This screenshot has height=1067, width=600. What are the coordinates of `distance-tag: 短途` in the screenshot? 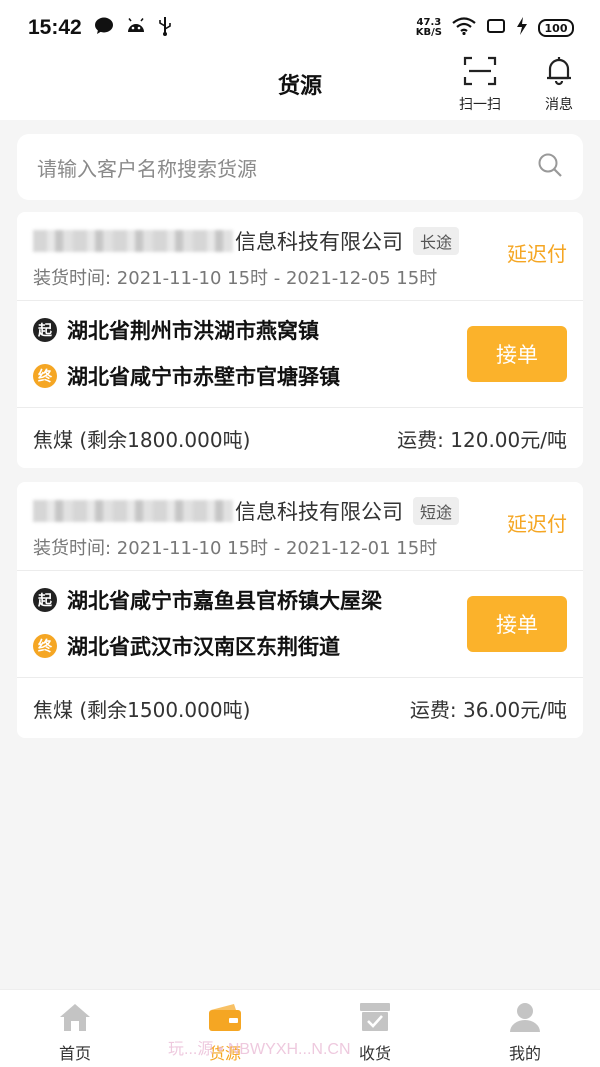 It's located at (436, 511).